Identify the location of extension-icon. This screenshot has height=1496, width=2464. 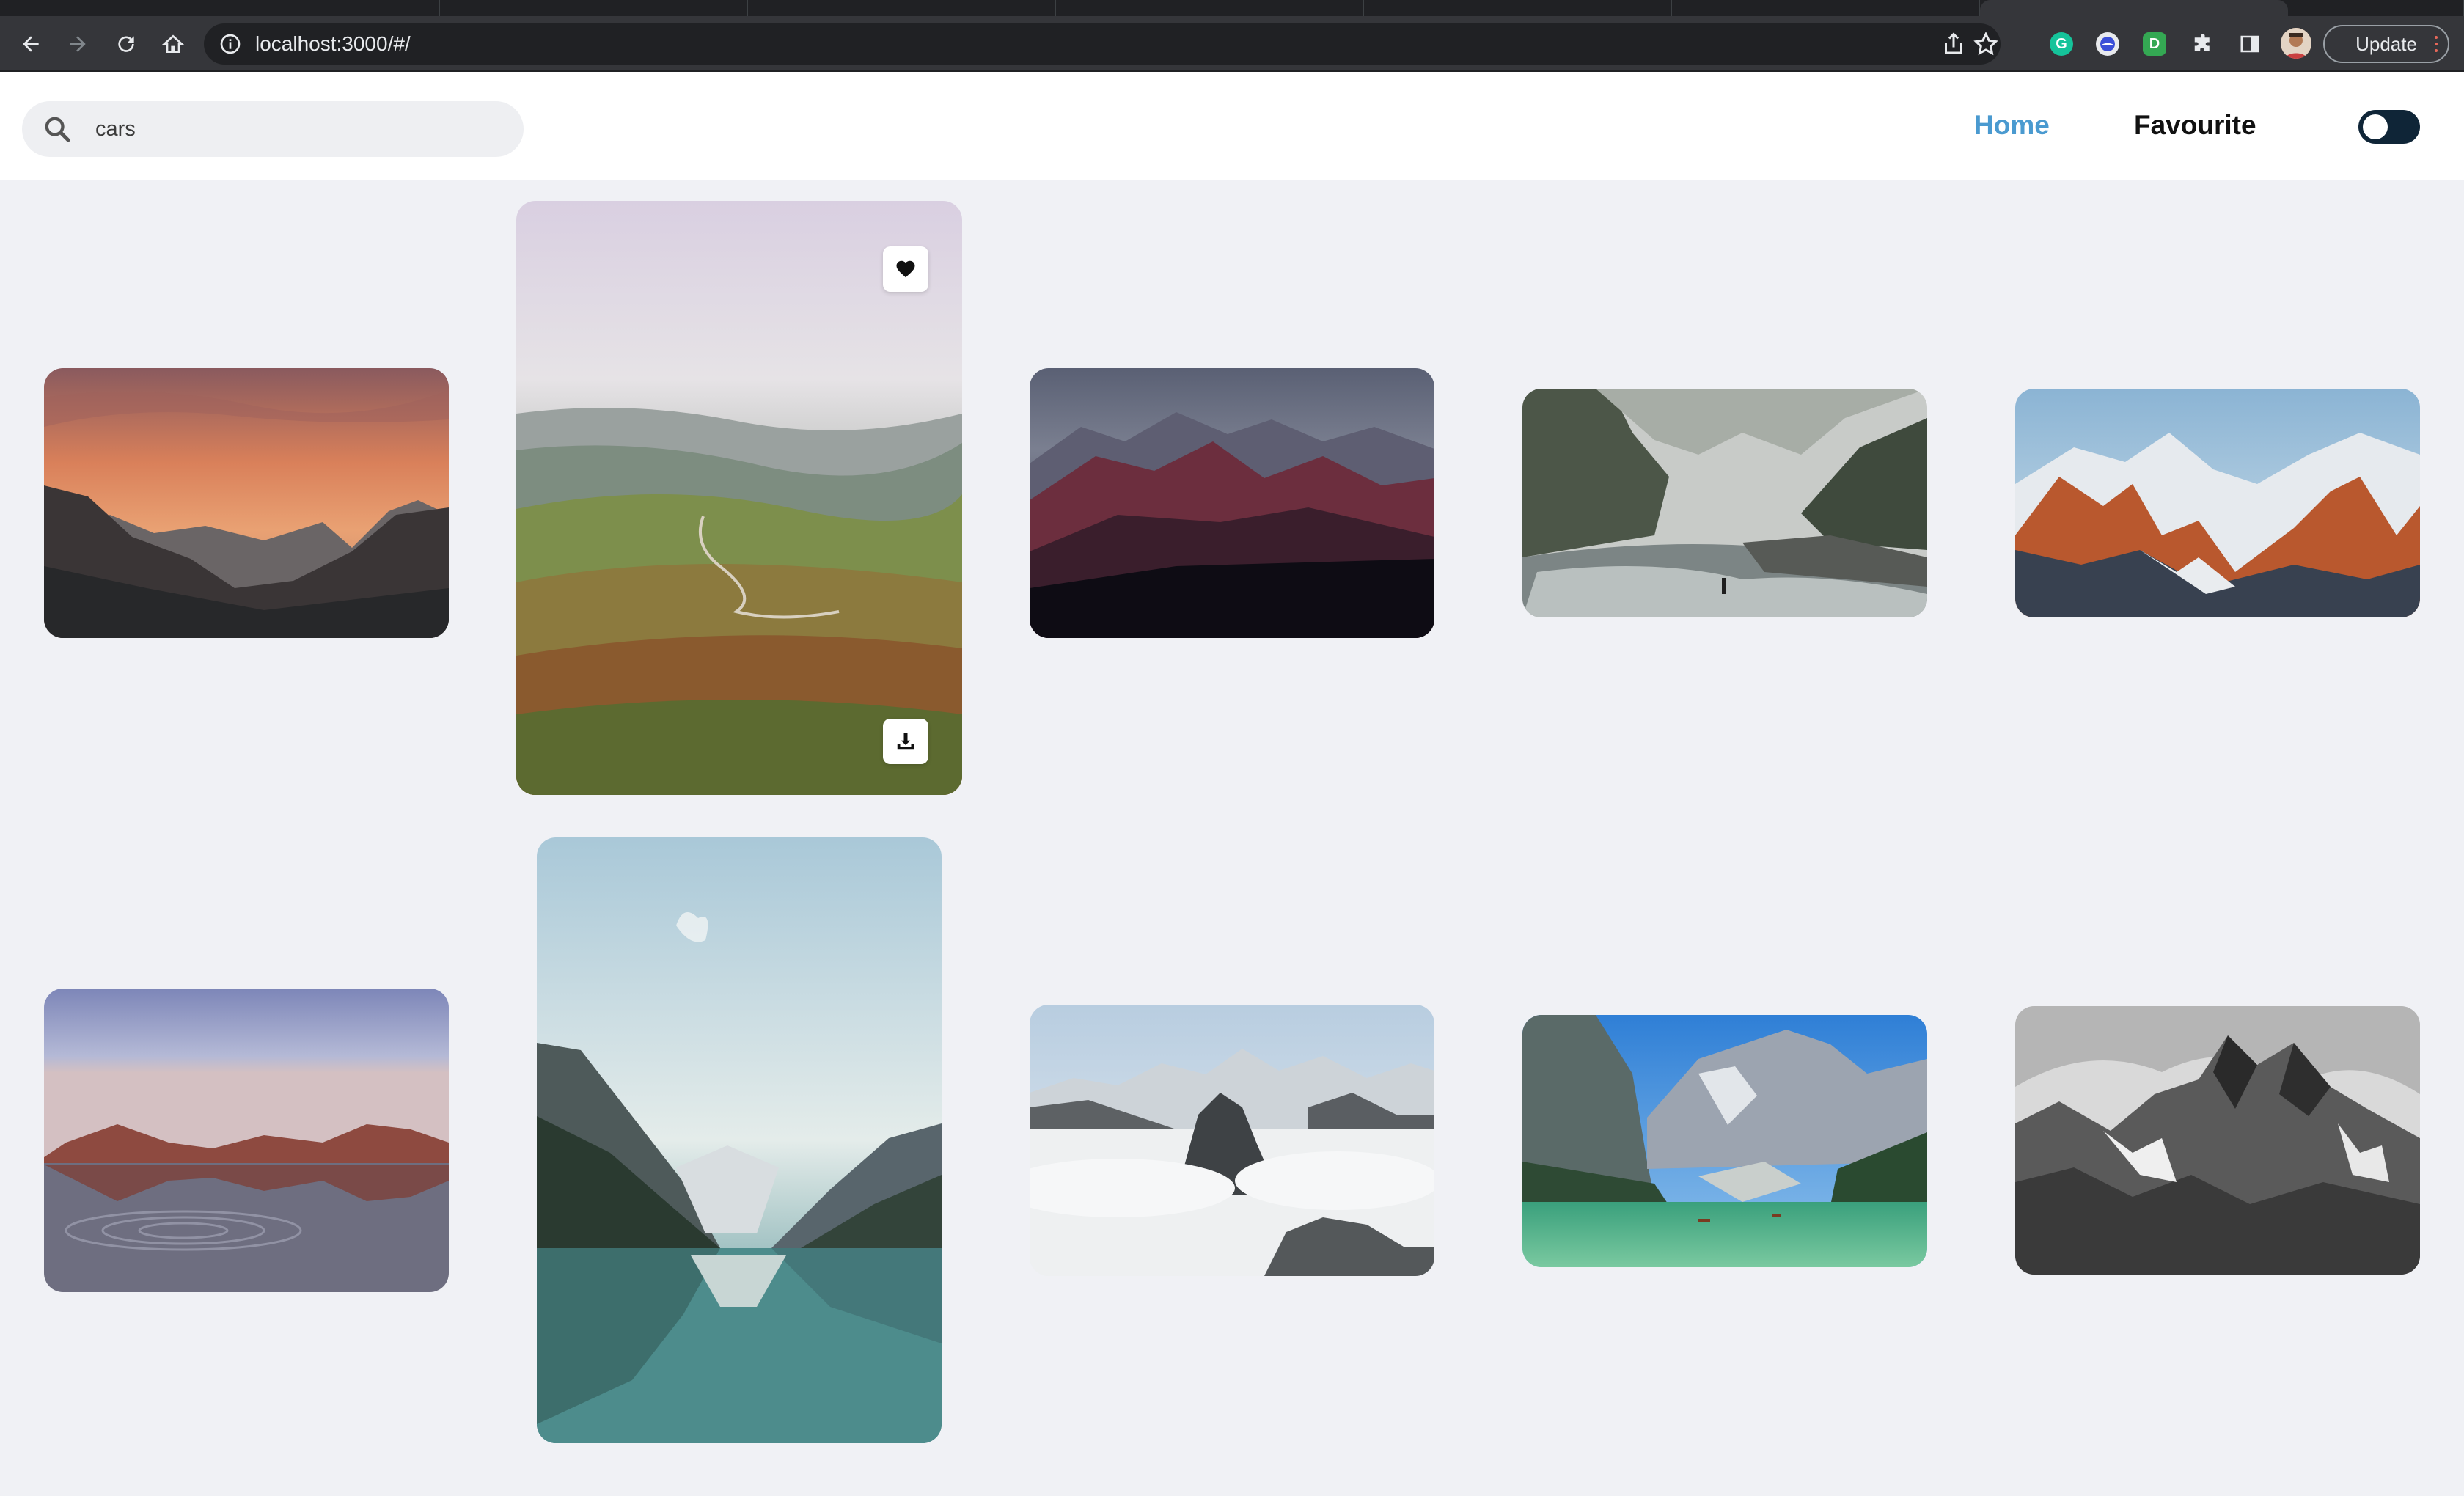
(2107, 44).